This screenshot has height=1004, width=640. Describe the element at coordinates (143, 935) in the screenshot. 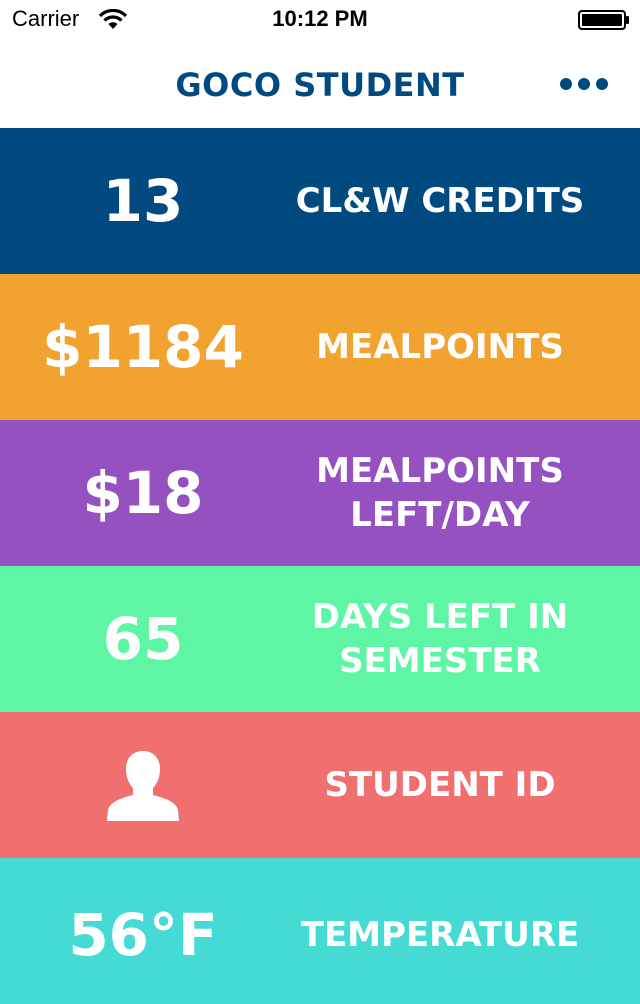

I see `temperature-value: 56°F` at that location.